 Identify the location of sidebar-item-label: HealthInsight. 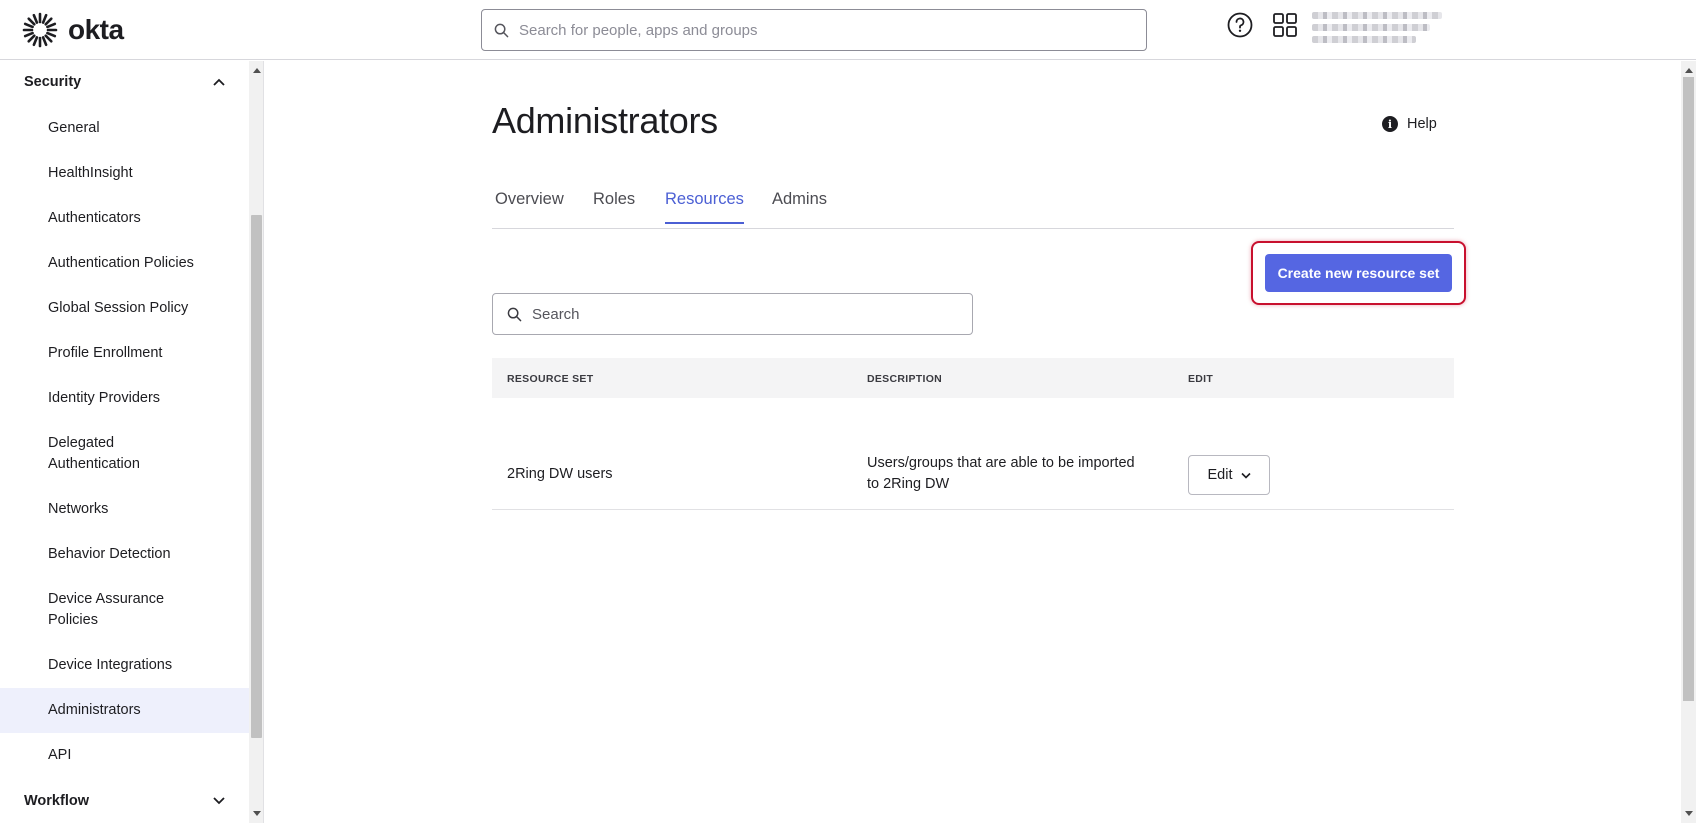
(90, 173).